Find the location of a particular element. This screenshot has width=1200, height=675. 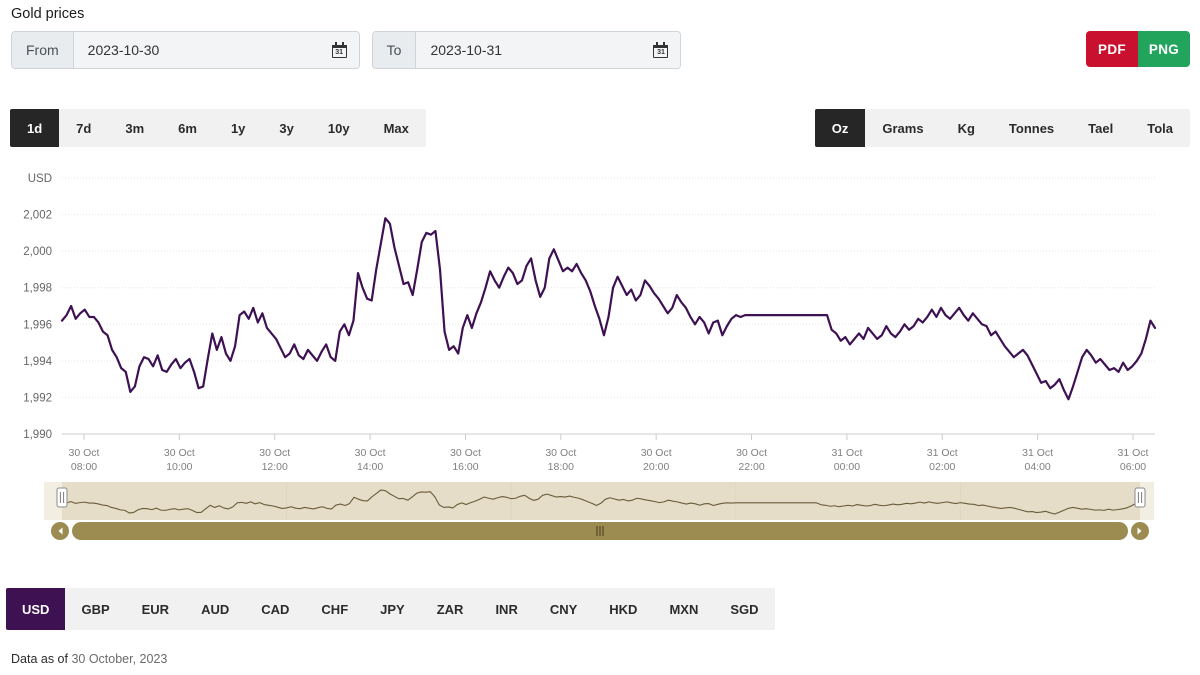

range-tab-7d: 7d is located at coordinates (83, 128).